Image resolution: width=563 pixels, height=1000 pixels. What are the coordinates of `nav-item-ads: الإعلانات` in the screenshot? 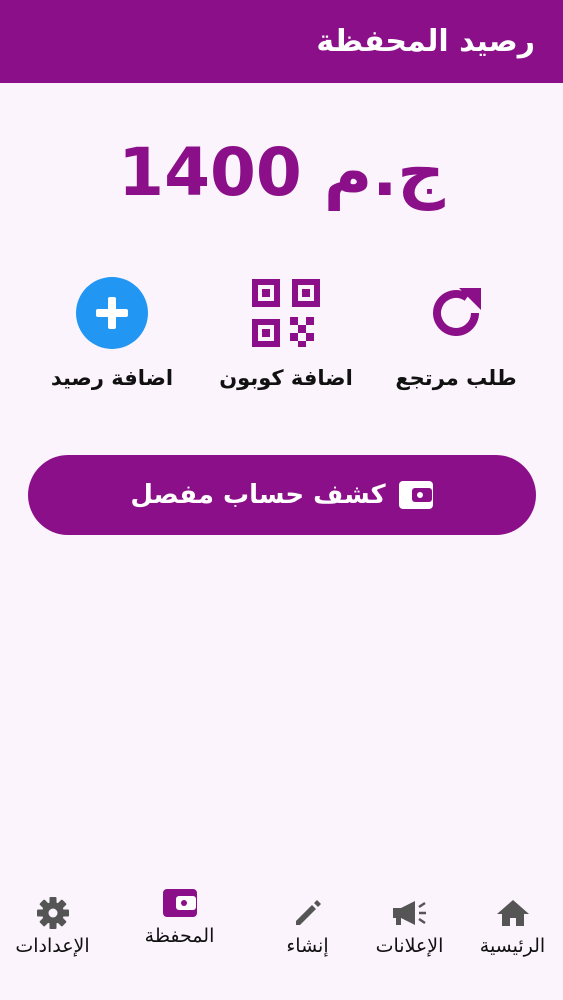 It's located at (409, 937).